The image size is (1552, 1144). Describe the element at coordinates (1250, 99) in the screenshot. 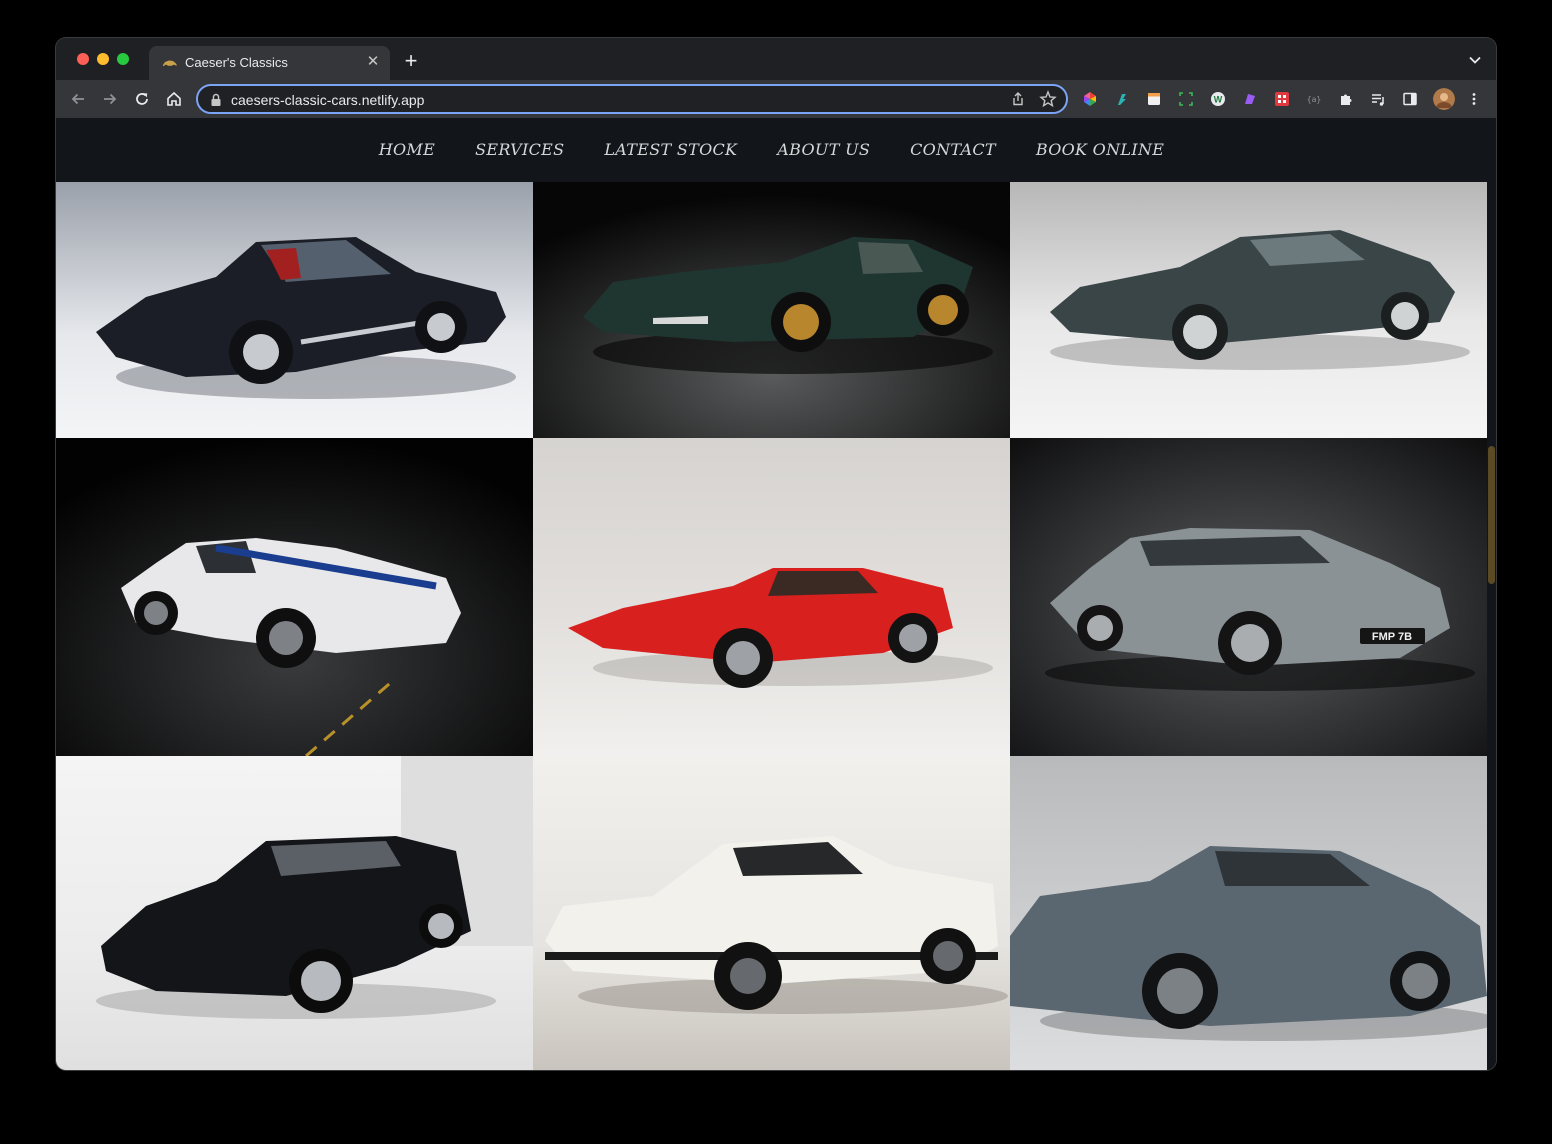

I see `purple-extension-icon` at that location.